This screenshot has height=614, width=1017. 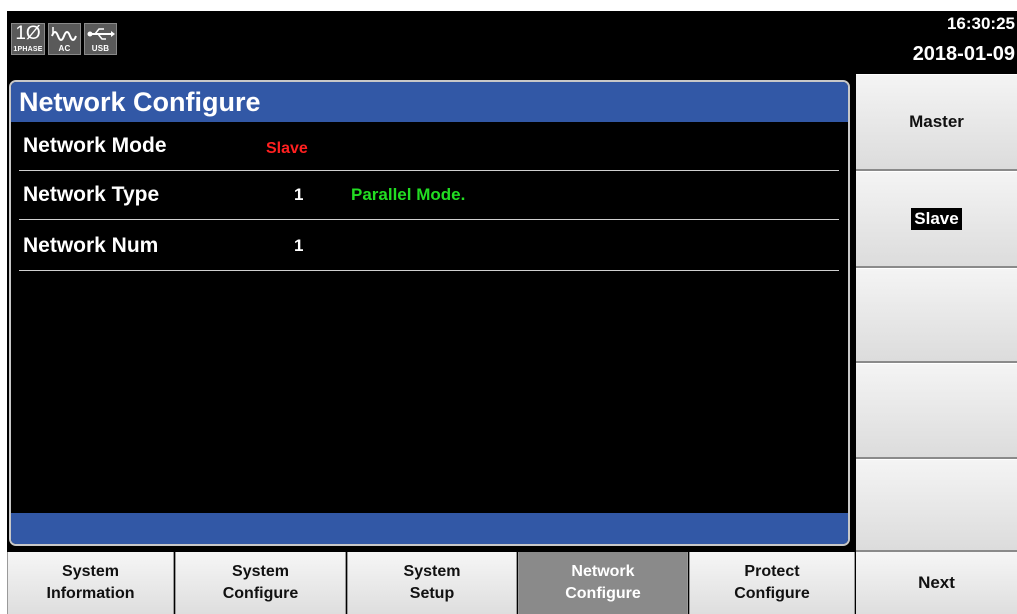 I want to click on phase-label: 1PHASE, so click(x=28, y=49).